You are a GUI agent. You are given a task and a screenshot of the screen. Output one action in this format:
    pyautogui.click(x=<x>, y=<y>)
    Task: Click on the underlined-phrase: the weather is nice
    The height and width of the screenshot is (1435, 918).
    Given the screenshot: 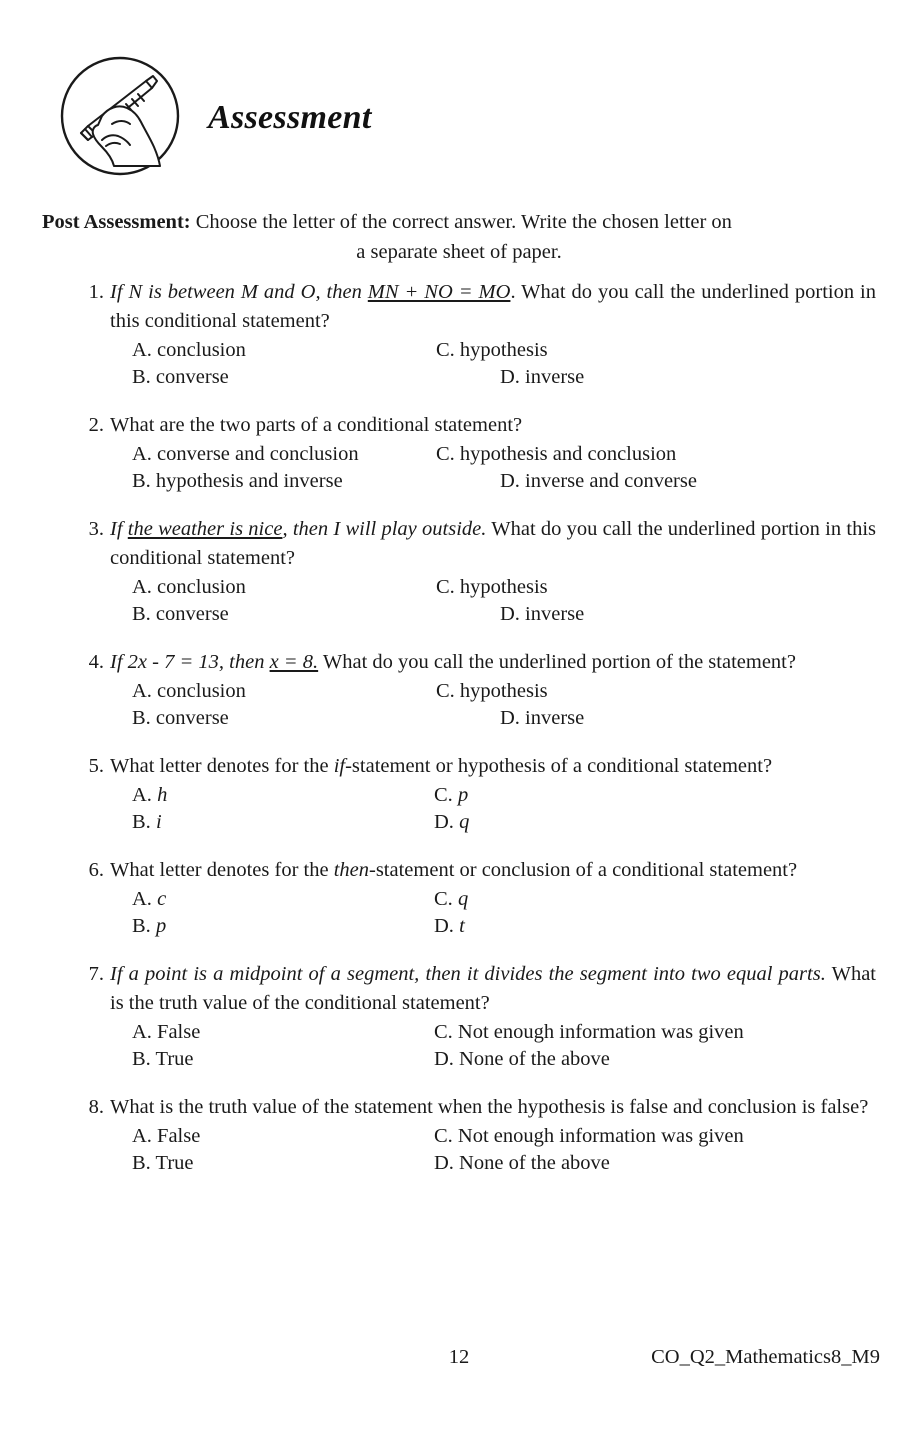 What is the action you would take?
    pyautogui.click(x=205, y=529)
    